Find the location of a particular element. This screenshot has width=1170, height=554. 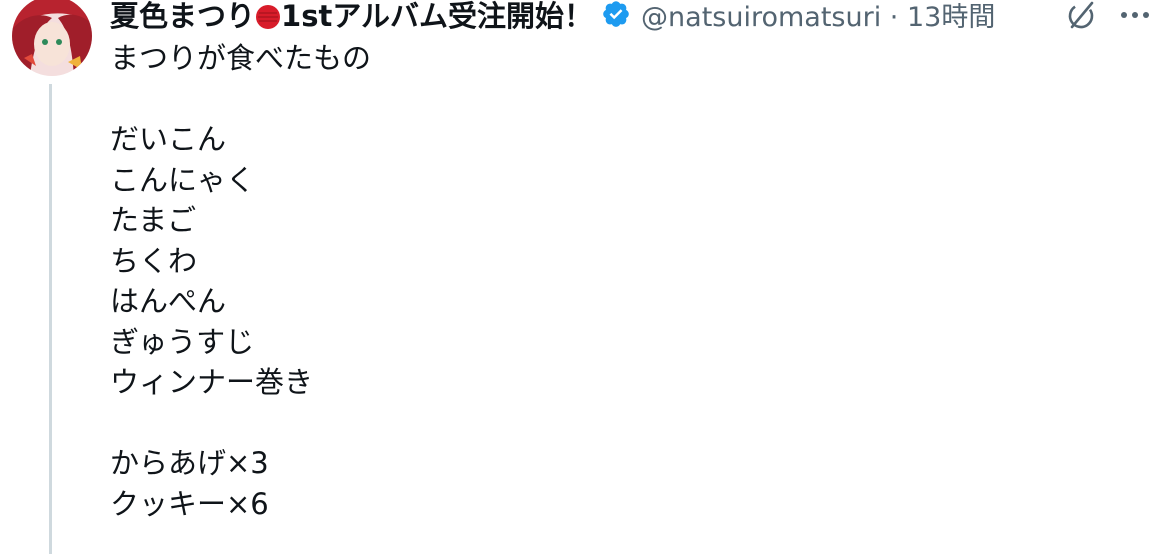

post-line: ウィンナー巻き is located at coordinates (212, 382).